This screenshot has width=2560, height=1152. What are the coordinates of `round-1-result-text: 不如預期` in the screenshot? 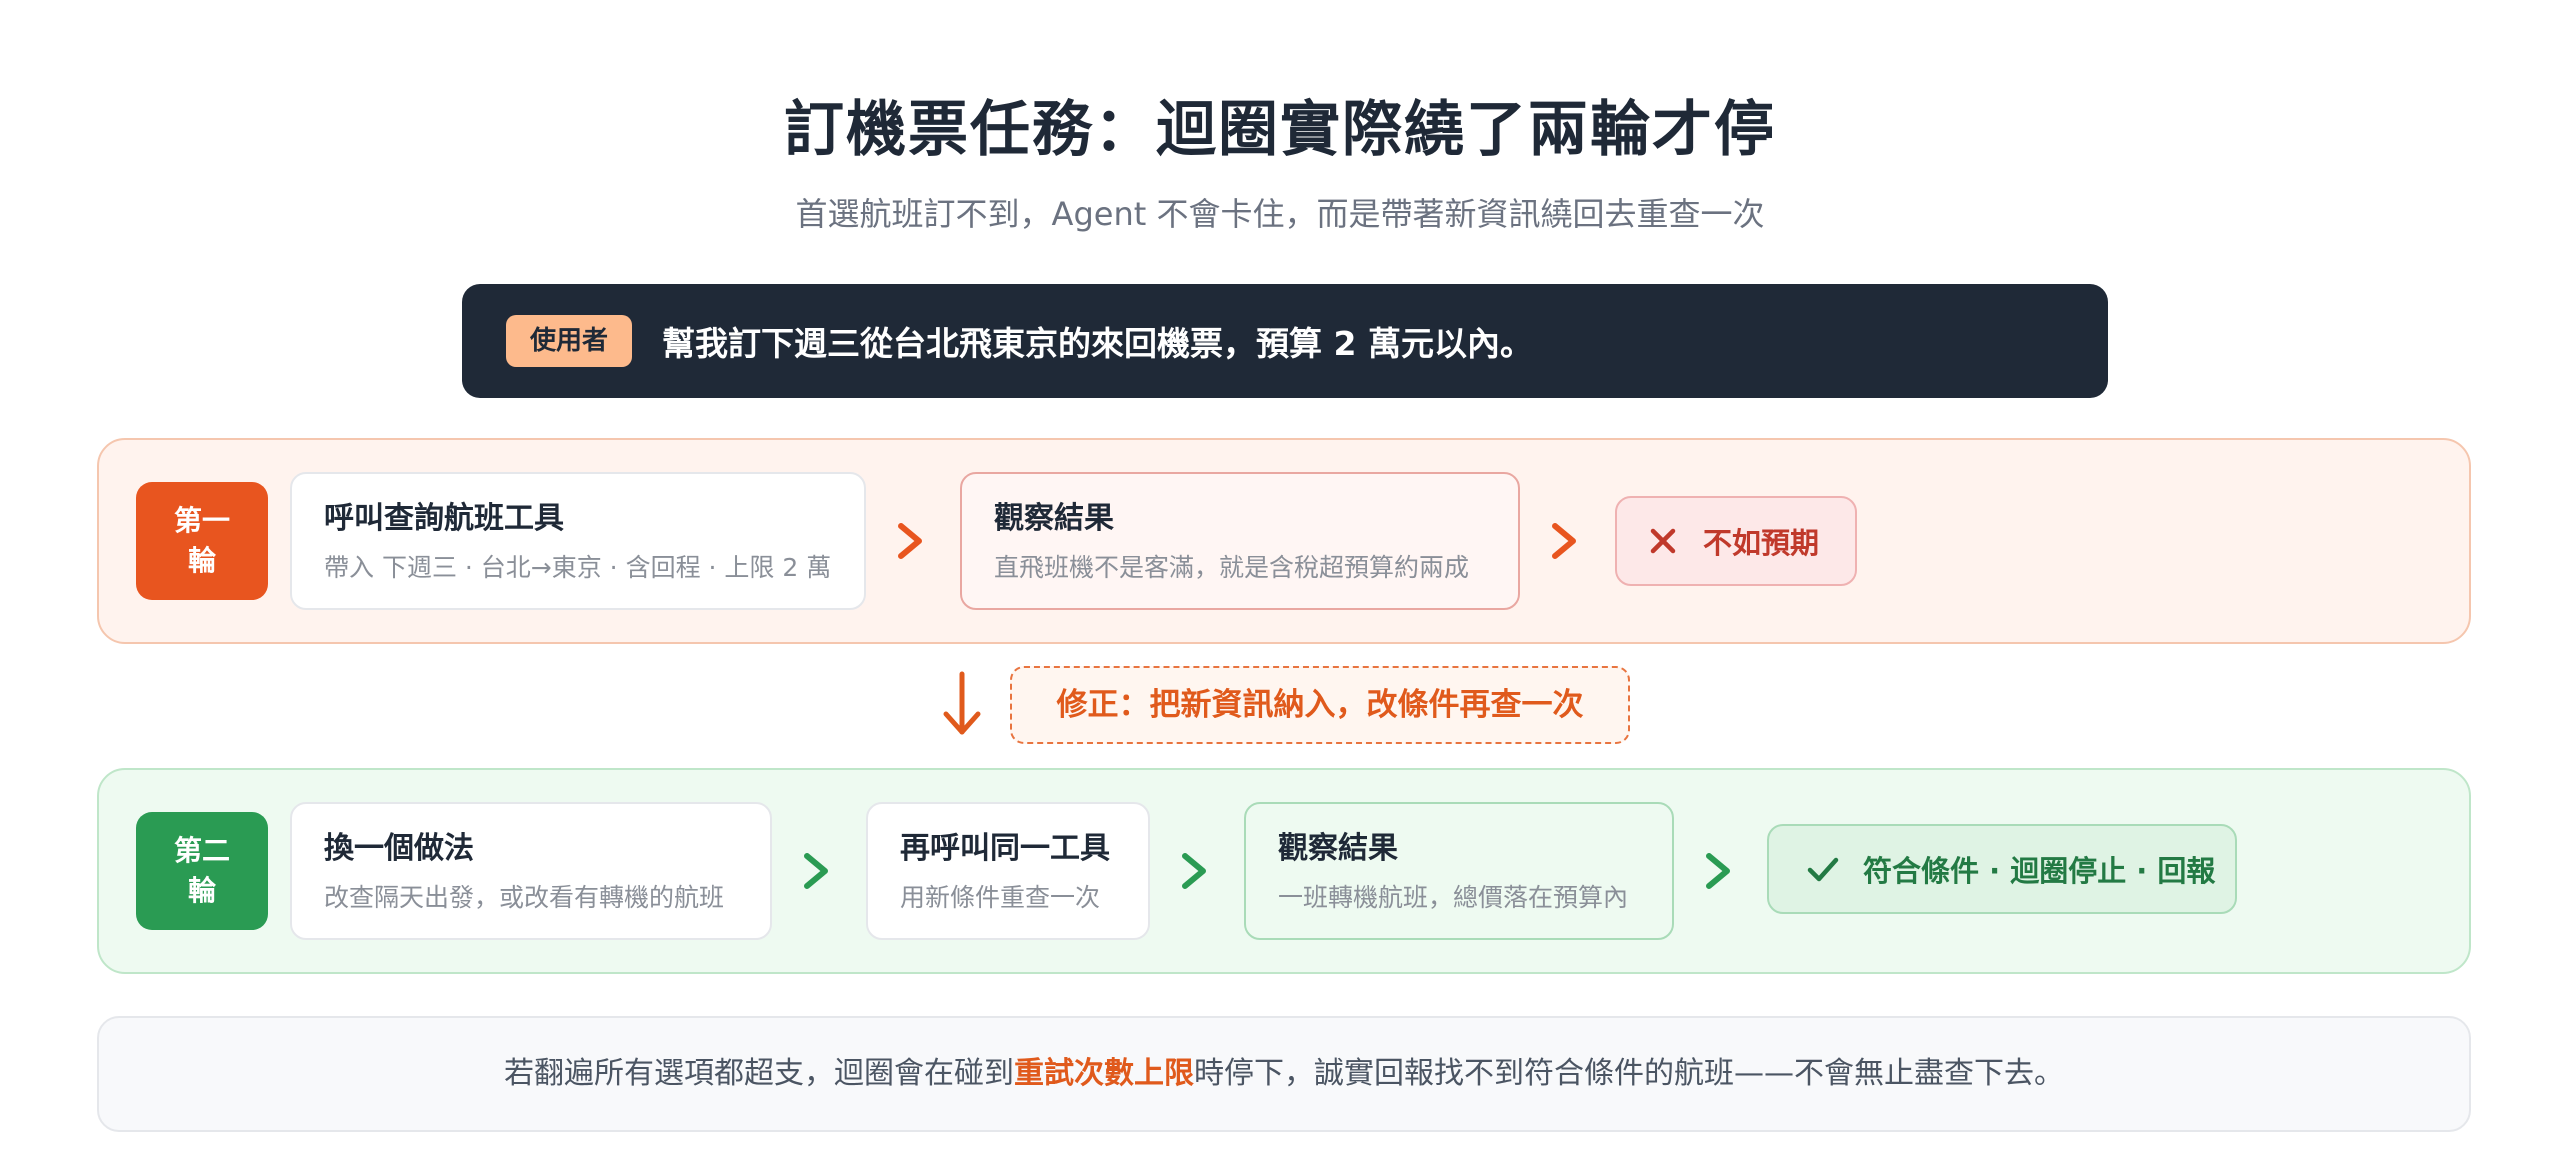 It's located at (1761, 543).